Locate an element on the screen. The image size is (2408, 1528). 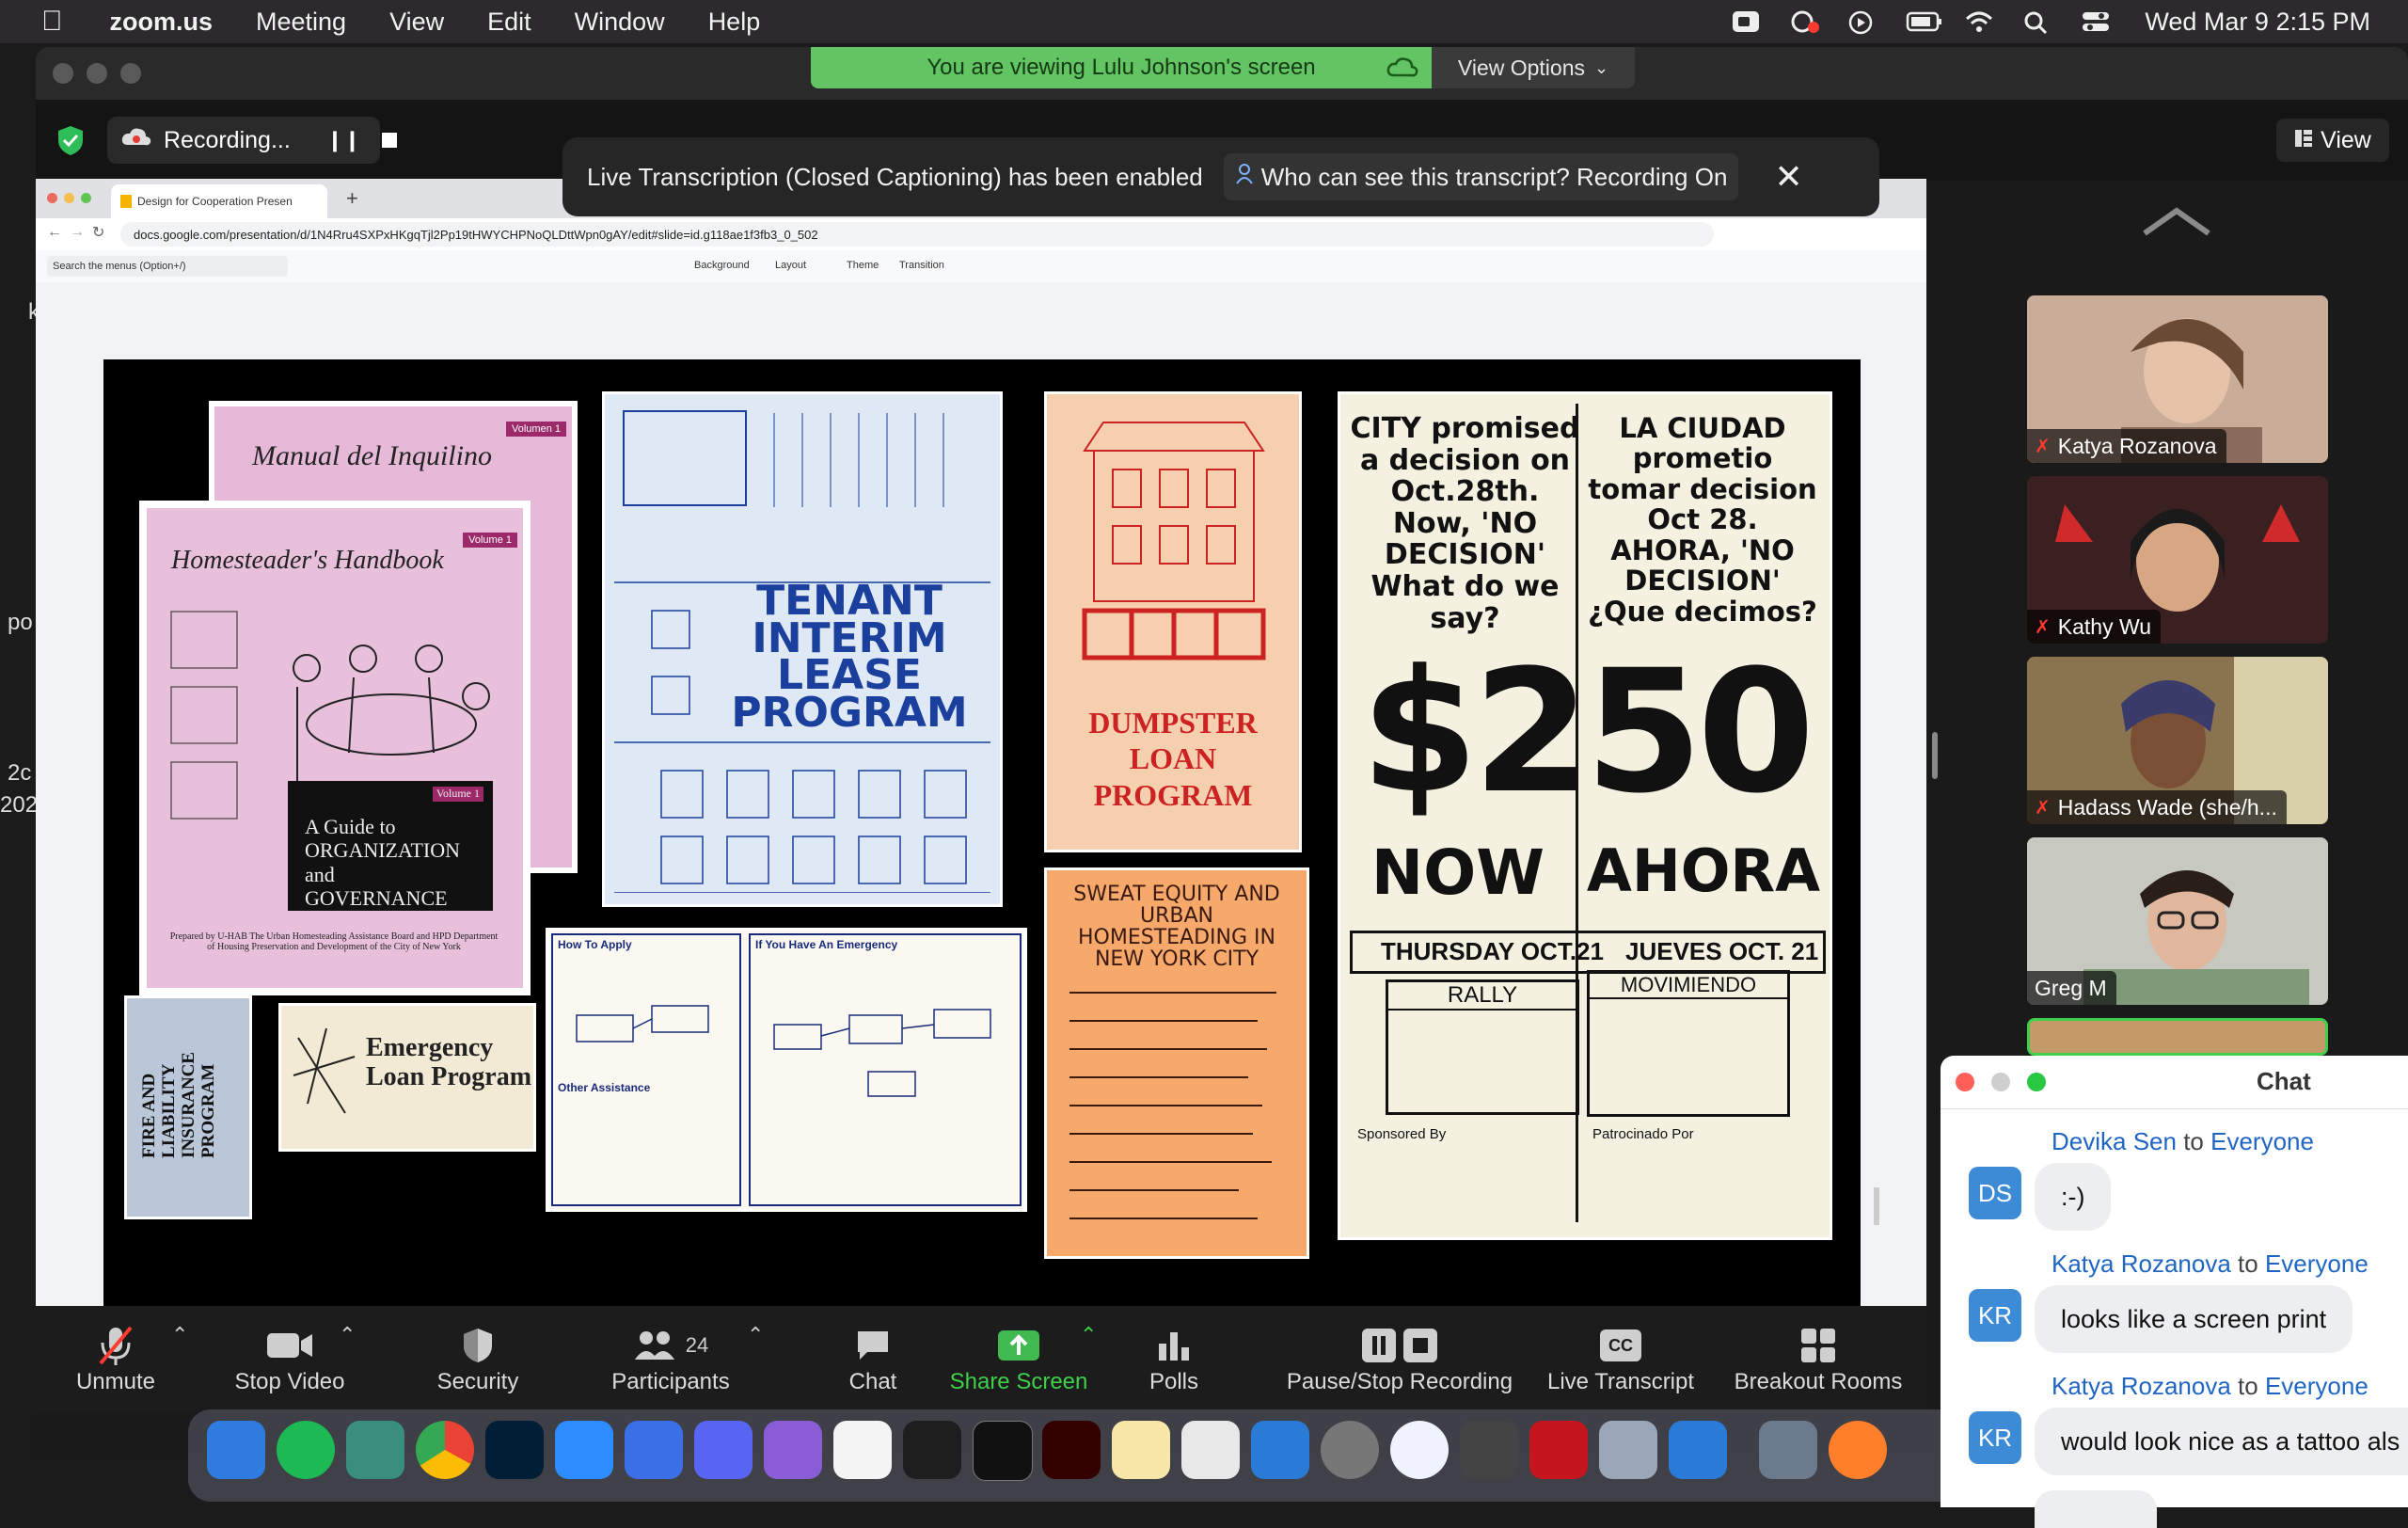
new-tab-icon: + is located at coordinates (352, 198).